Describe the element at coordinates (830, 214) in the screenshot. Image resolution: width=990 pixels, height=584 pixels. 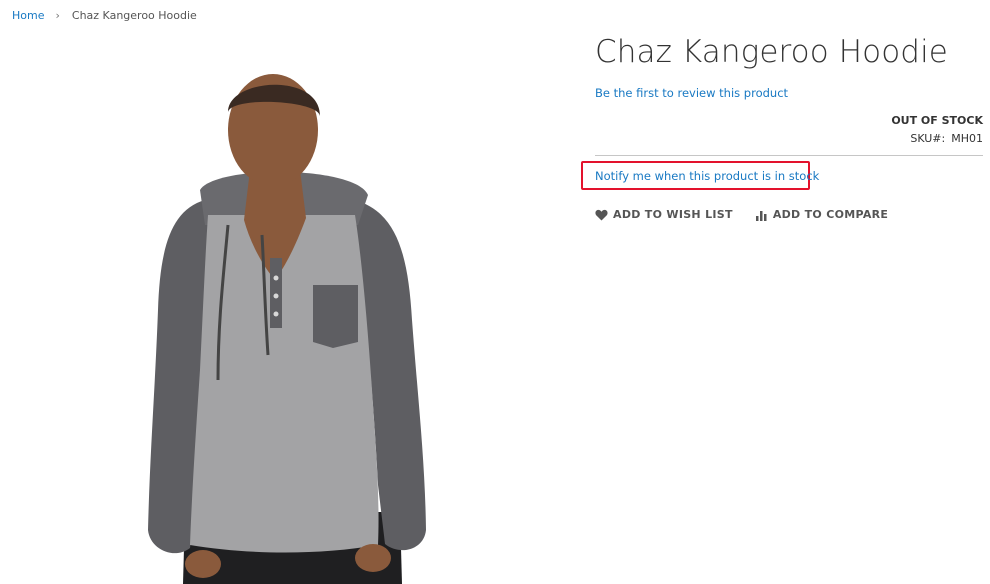
I see `compare-label: ADD TO COMPARE` at that location.